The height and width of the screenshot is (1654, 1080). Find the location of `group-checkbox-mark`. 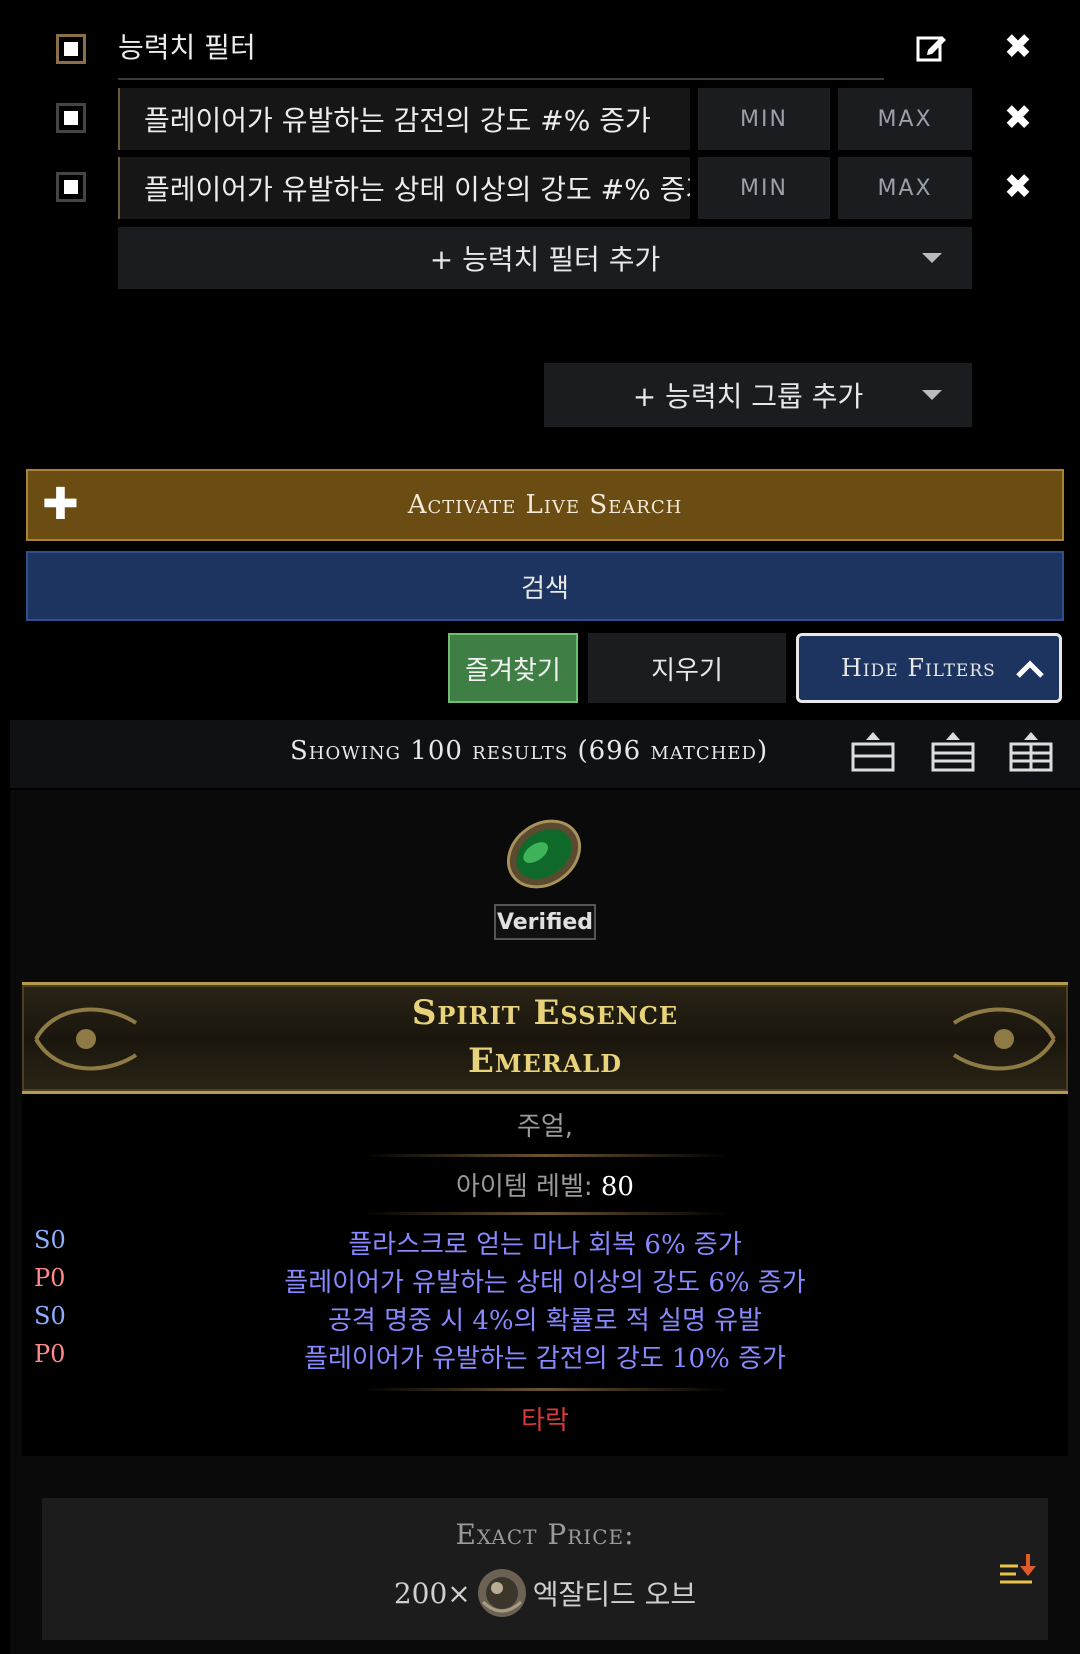

group-checkbox-mark is located at coordinates (71, 49).